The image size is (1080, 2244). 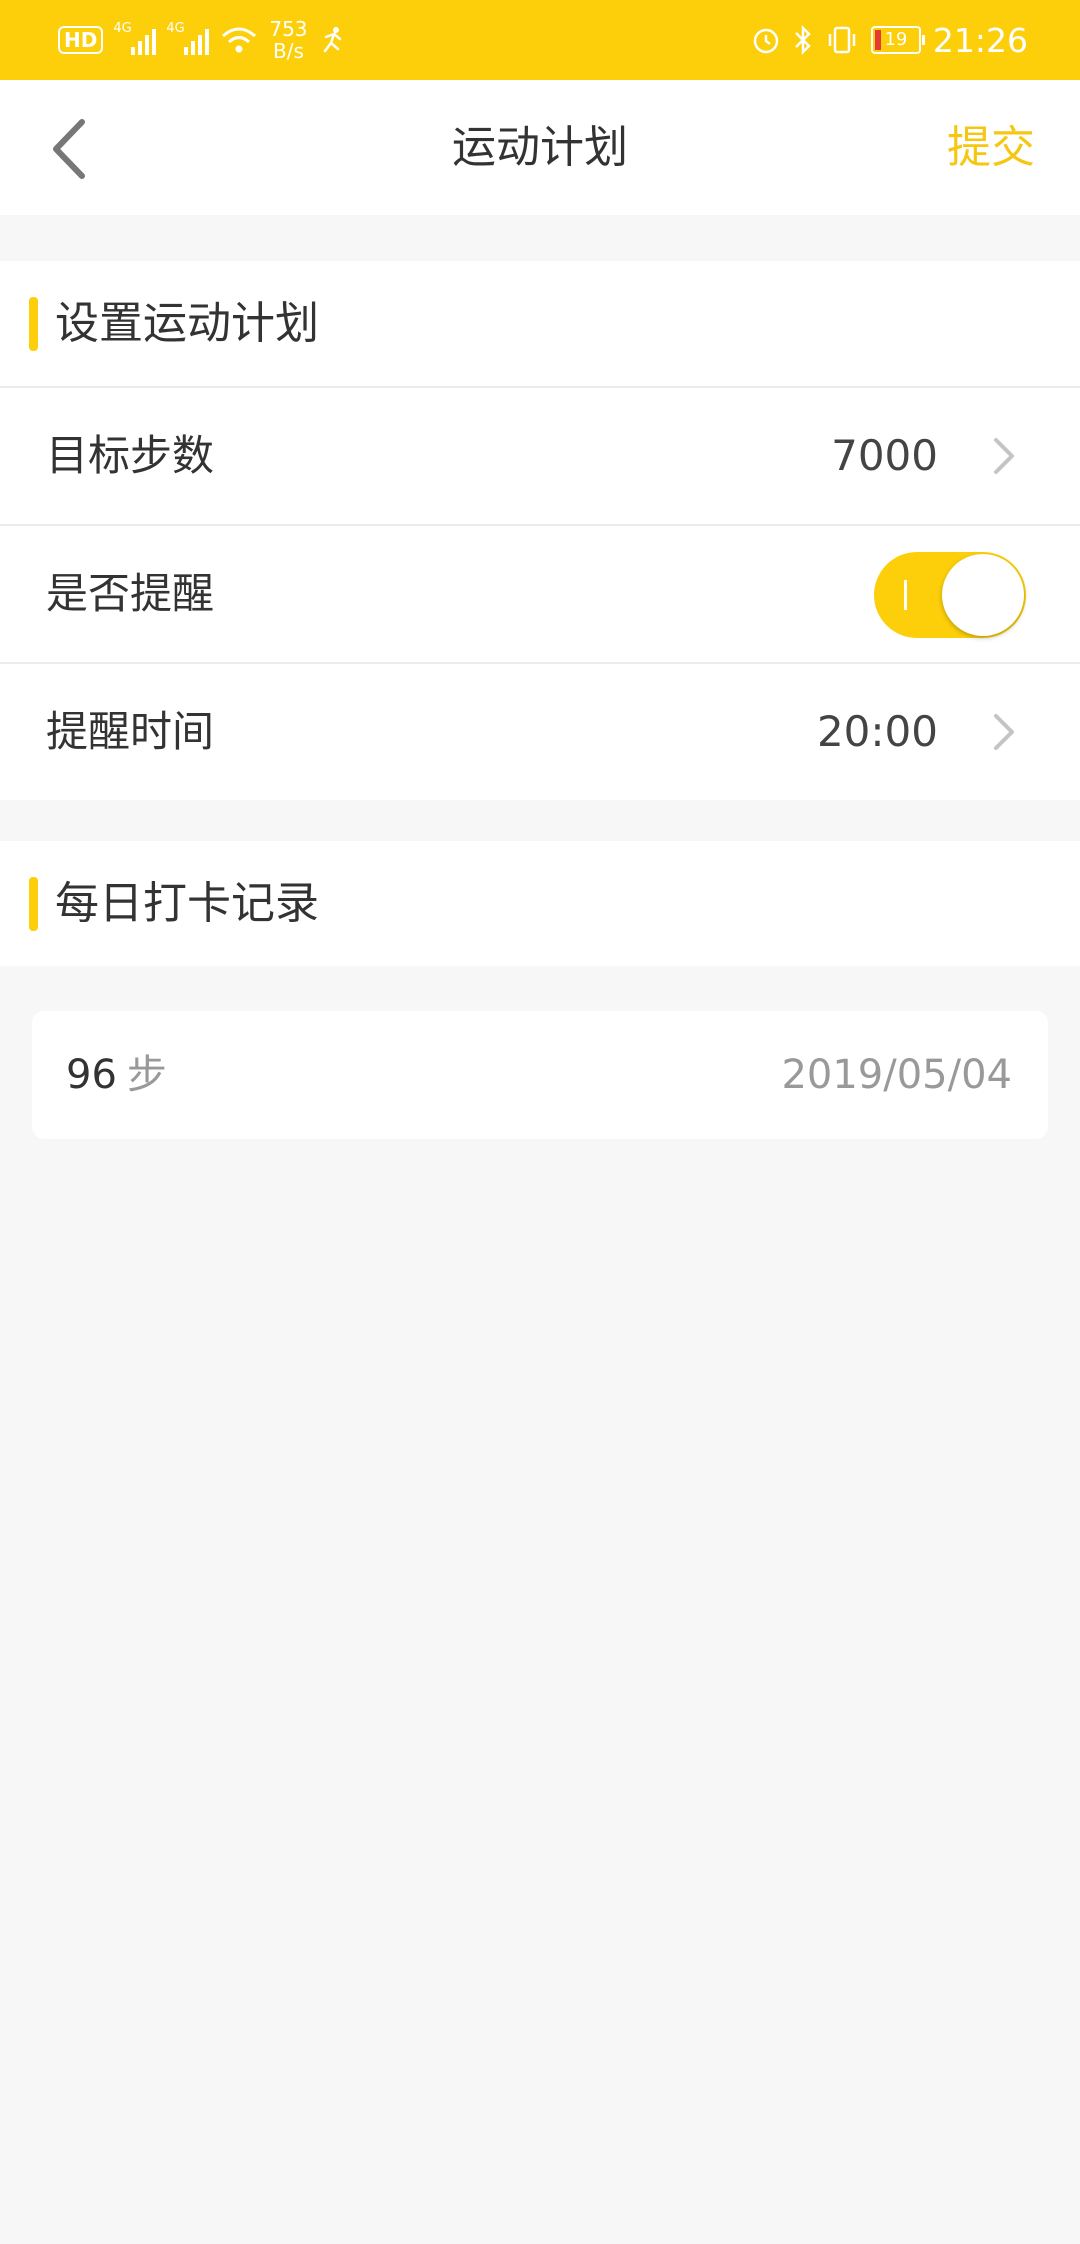 What do you see at coordinates (540, 40) in the screenshot?
I see `status-bar: HD 4G 4G 753 B/s 19 21:26` at bounding box center [540, 40].